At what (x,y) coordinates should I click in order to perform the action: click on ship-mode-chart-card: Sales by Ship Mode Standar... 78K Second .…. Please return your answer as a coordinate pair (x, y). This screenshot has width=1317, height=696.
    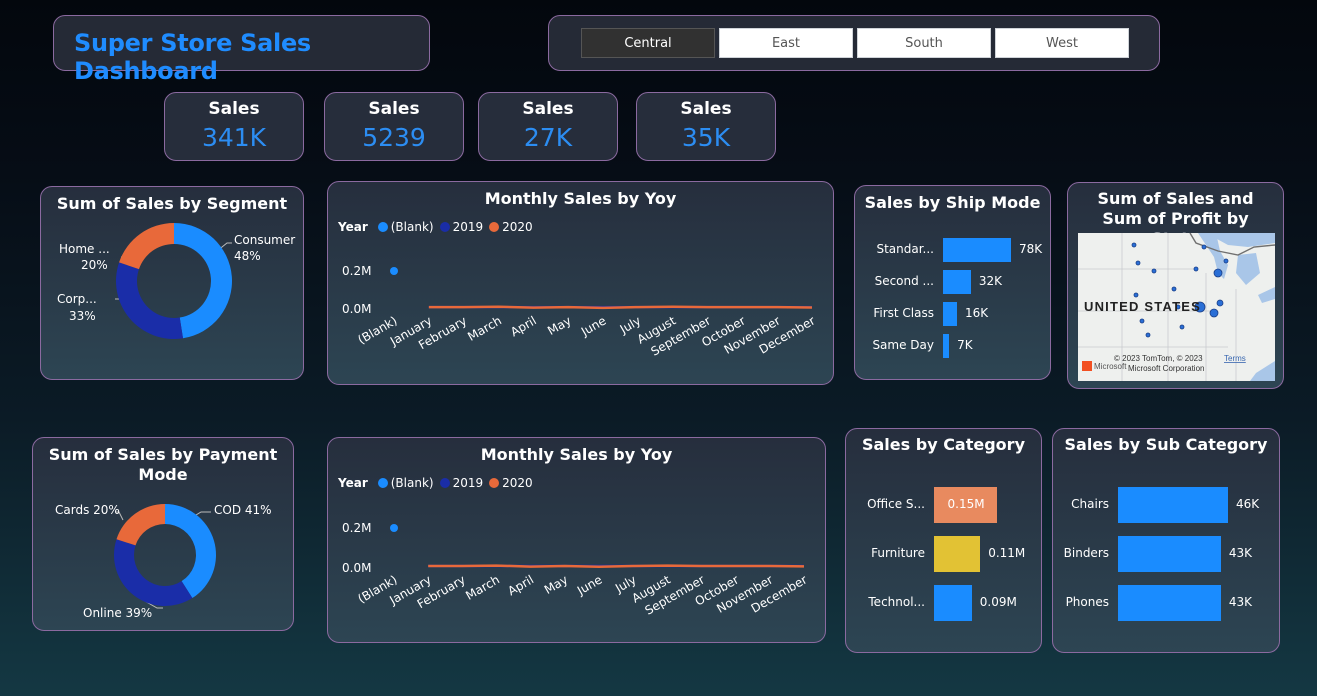
    Looking at the image, I should click on (952, 282).